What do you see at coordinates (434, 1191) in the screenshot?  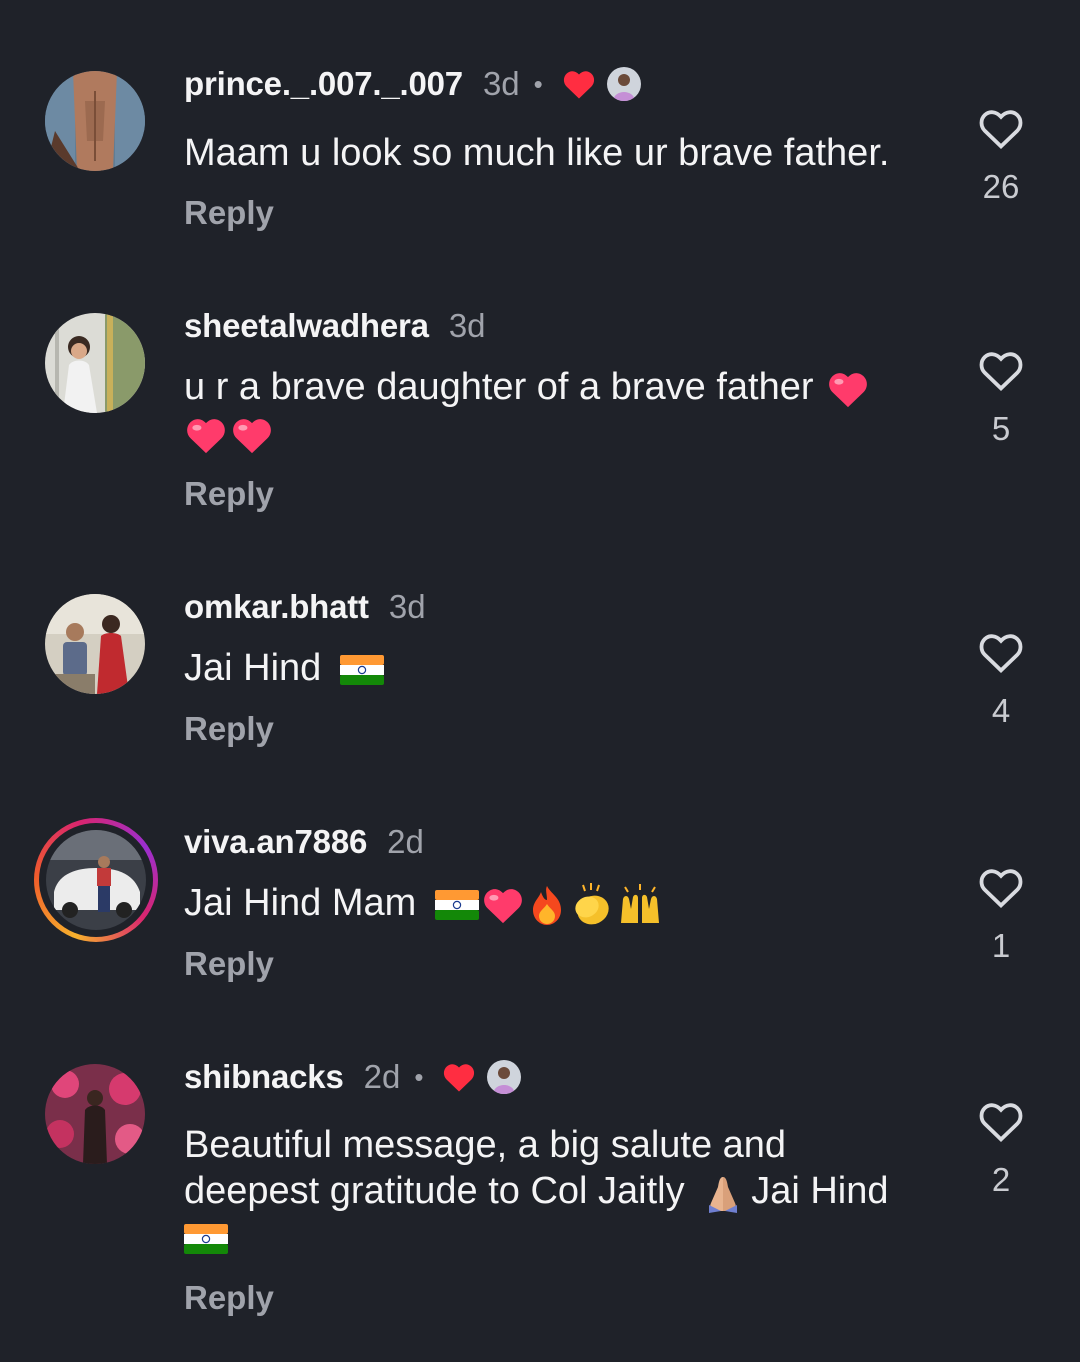 I see `comment-text-line: deepest gratitude to Col Jaitly` at bounding box center [434, 1191].